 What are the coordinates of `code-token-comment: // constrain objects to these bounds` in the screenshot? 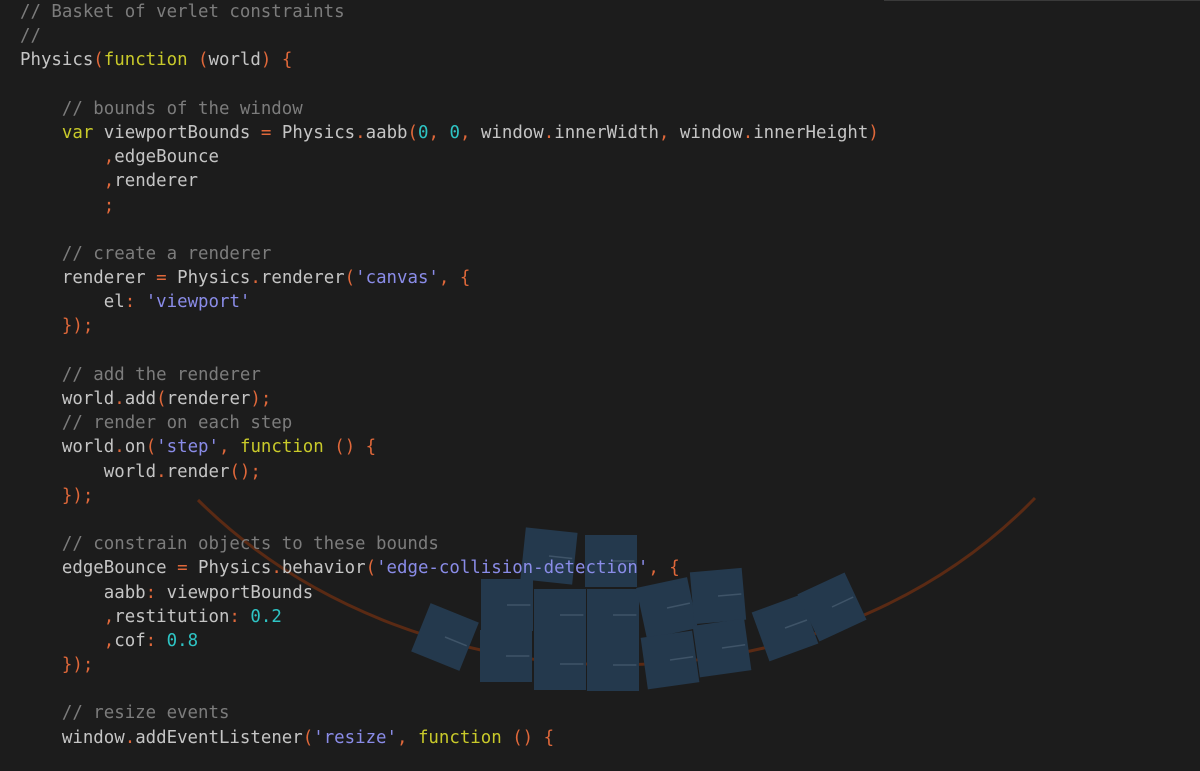 It's located at (250, 544).